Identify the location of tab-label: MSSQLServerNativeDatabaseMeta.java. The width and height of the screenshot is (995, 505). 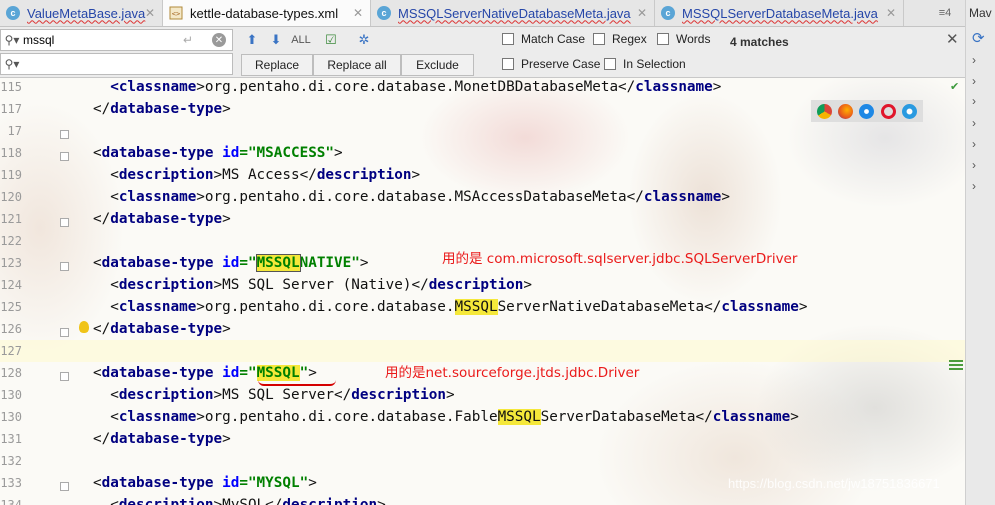
(514, 13).